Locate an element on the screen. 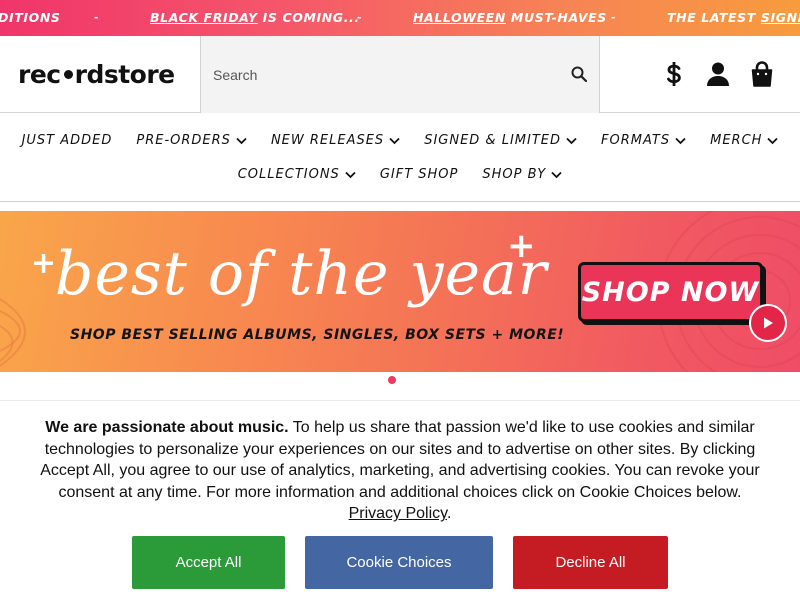 The height and width of the screenshot is (600, 800). nav-collections: COLLECTIONS is located at coordinates (297, 174).